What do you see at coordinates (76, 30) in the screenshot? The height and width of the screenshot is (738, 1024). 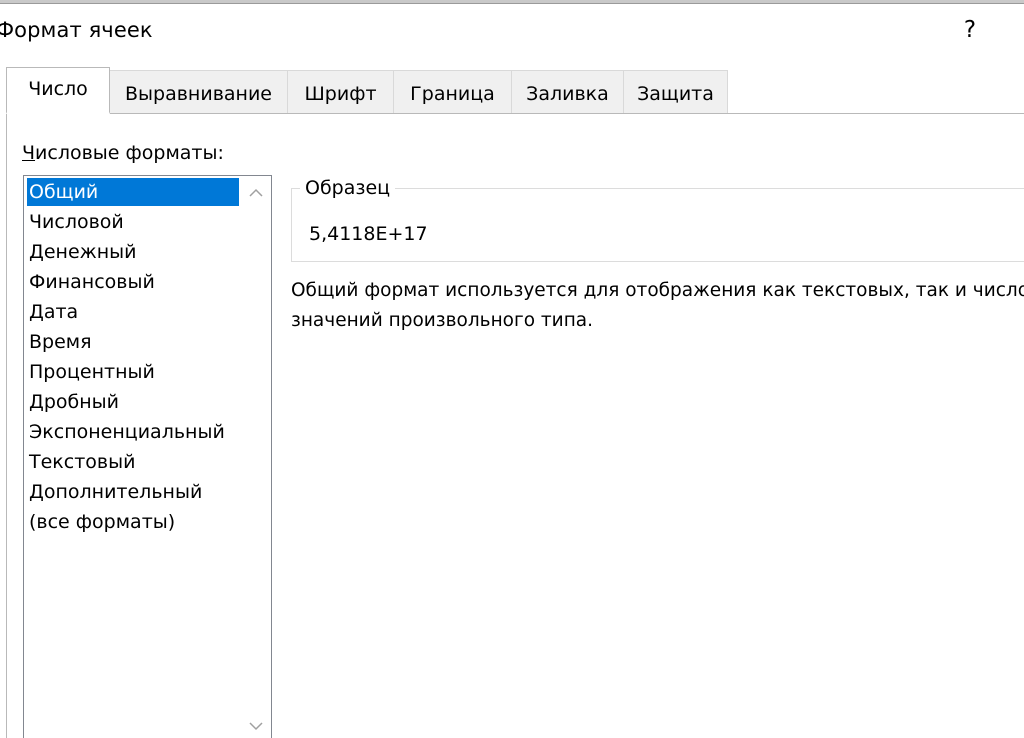 I see `dialog-title: Формат ячеек` at bounding box center [76, 30].